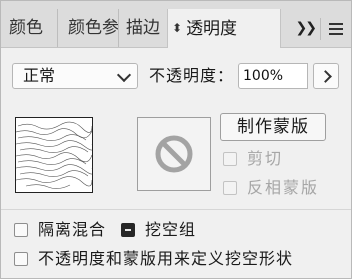  I want to click on artwork-thumbnail, so click(54, 155).